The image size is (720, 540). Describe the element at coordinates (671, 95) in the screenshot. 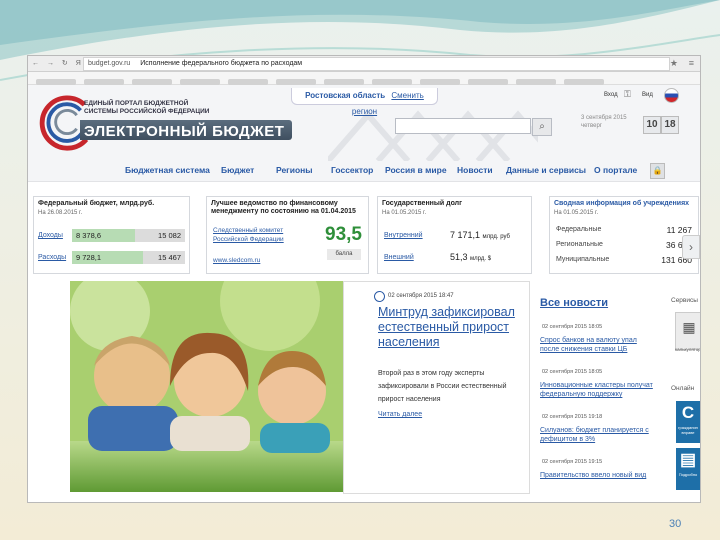

I see `russian-flag-icon` at that location.